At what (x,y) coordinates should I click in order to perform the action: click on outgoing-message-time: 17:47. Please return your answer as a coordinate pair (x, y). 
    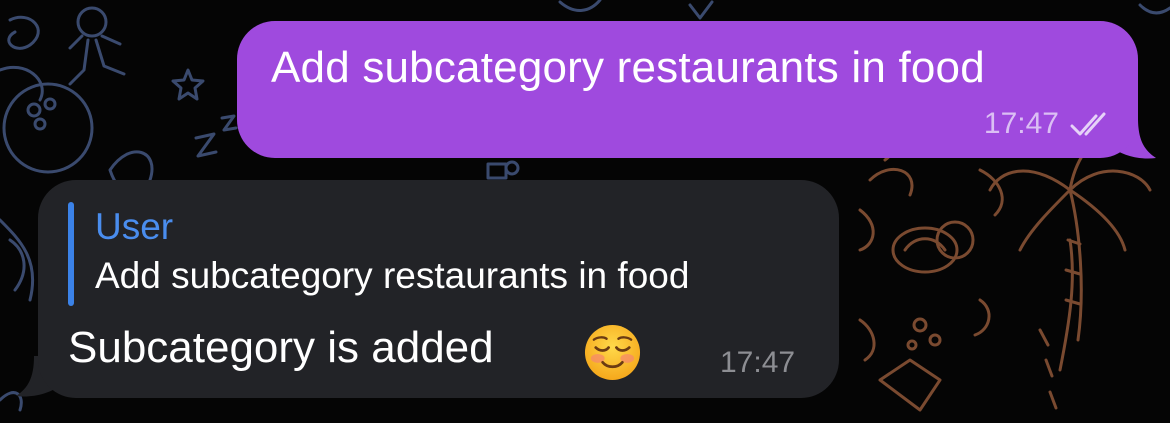
    Looking at the image, I should click on (1021, 123).